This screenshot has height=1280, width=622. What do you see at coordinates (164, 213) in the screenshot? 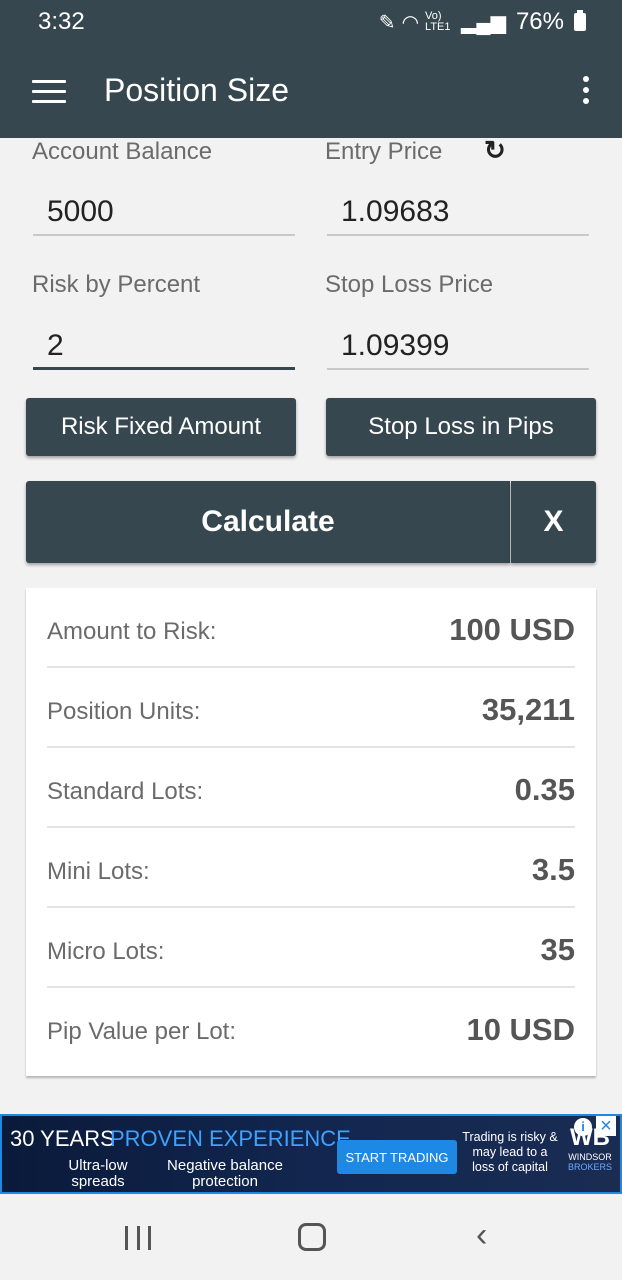
I see `account-balance-input` at bounding box center [164, 213].